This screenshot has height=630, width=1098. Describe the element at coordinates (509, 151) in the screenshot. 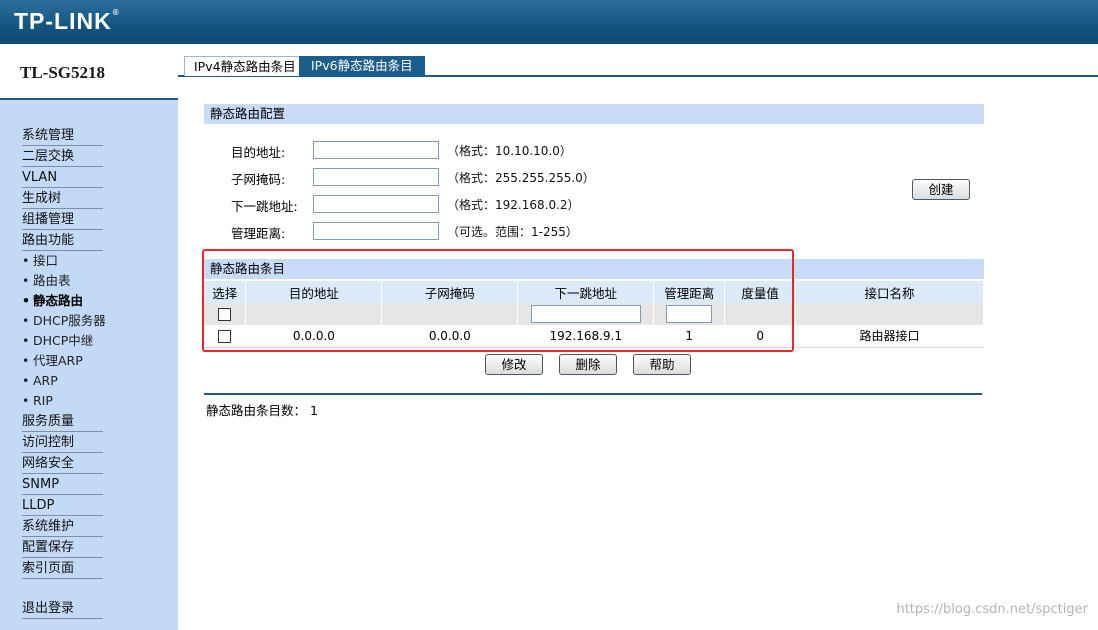

I see `dest-address-hint: （格式：10.10.10.0）` at that location.